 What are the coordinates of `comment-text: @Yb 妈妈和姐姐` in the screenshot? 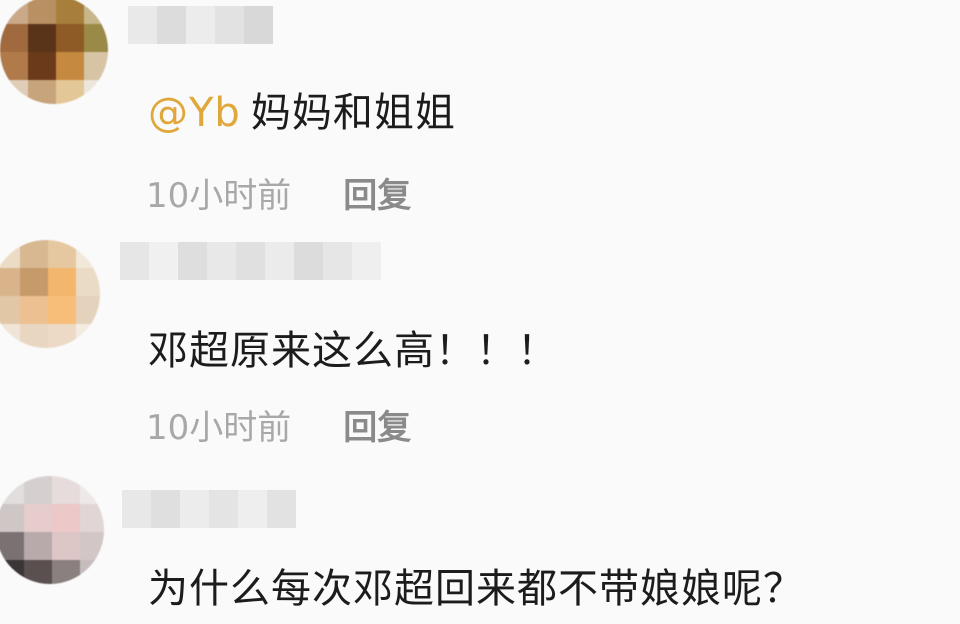 It's located at (302, 109).